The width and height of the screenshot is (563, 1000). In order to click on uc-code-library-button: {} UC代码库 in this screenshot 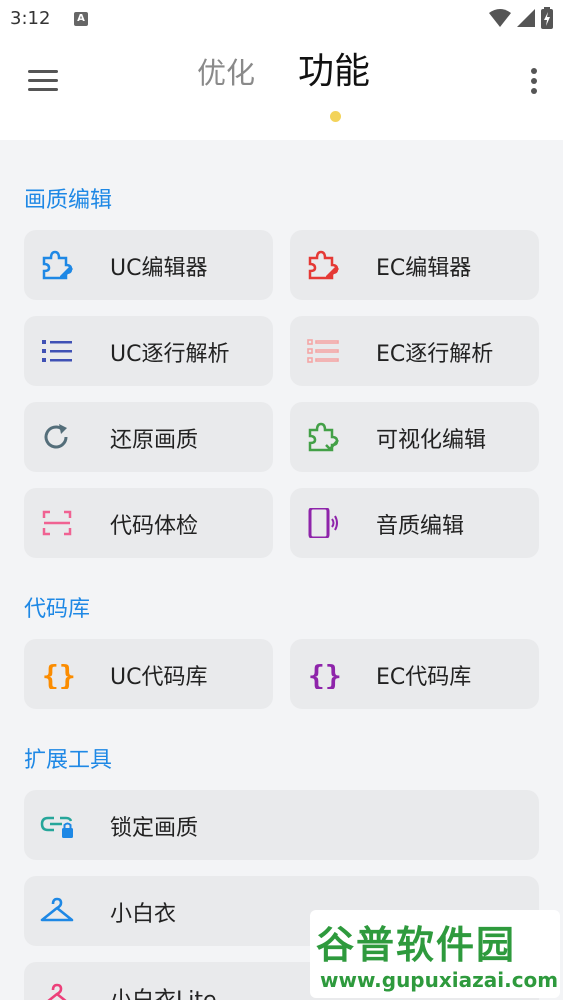, I will do `click(148, 674)`.